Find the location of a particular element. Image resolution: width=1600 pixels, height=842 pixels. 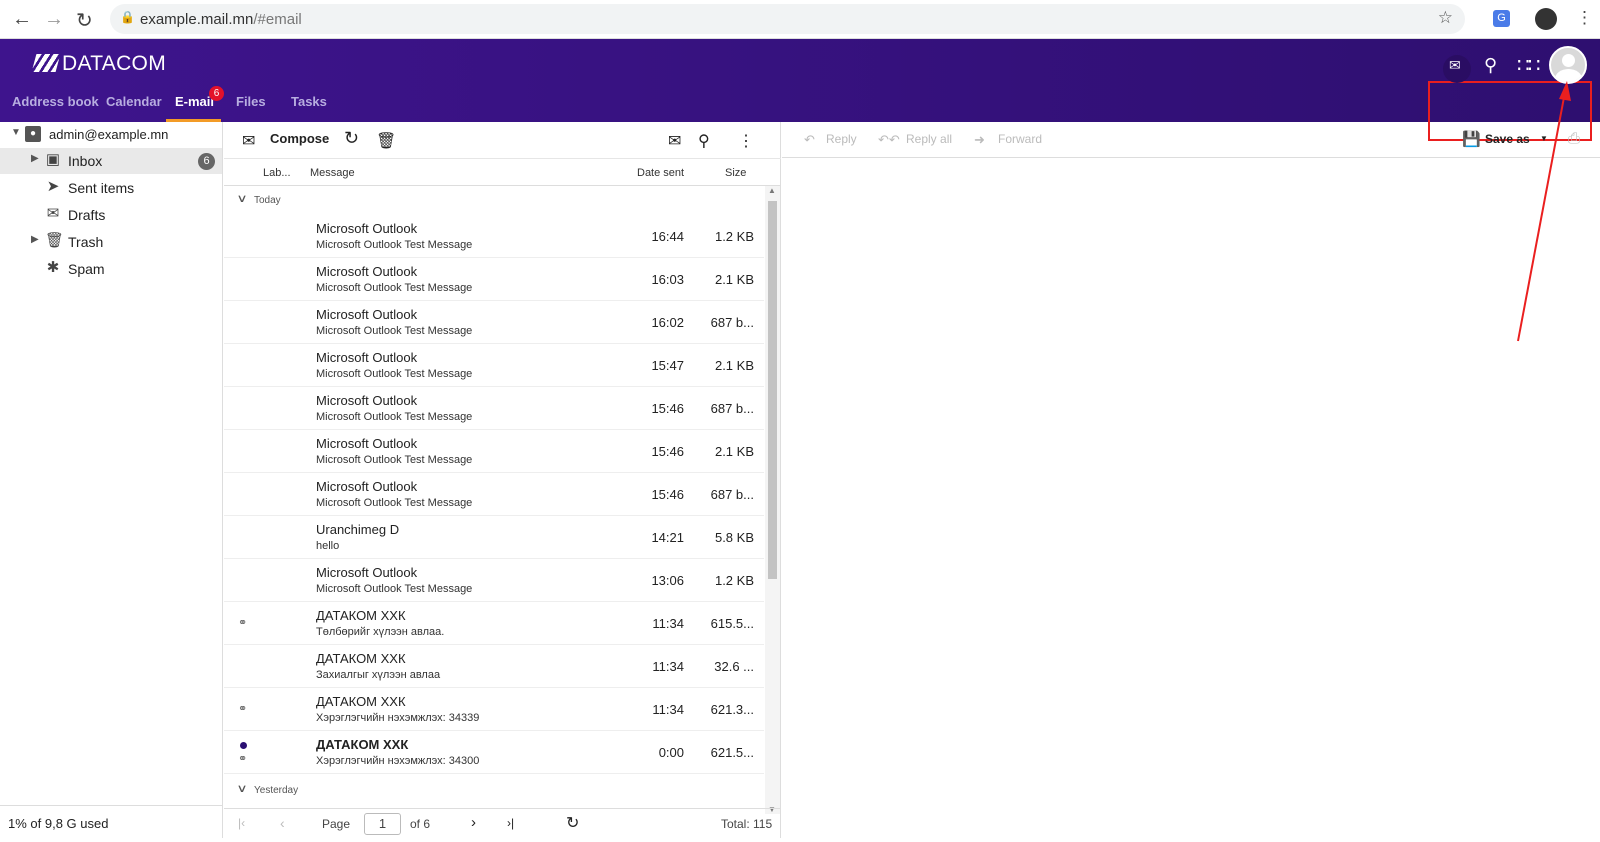

folder-drafts: ✉ Drafts is located at coordinates (111, 215).